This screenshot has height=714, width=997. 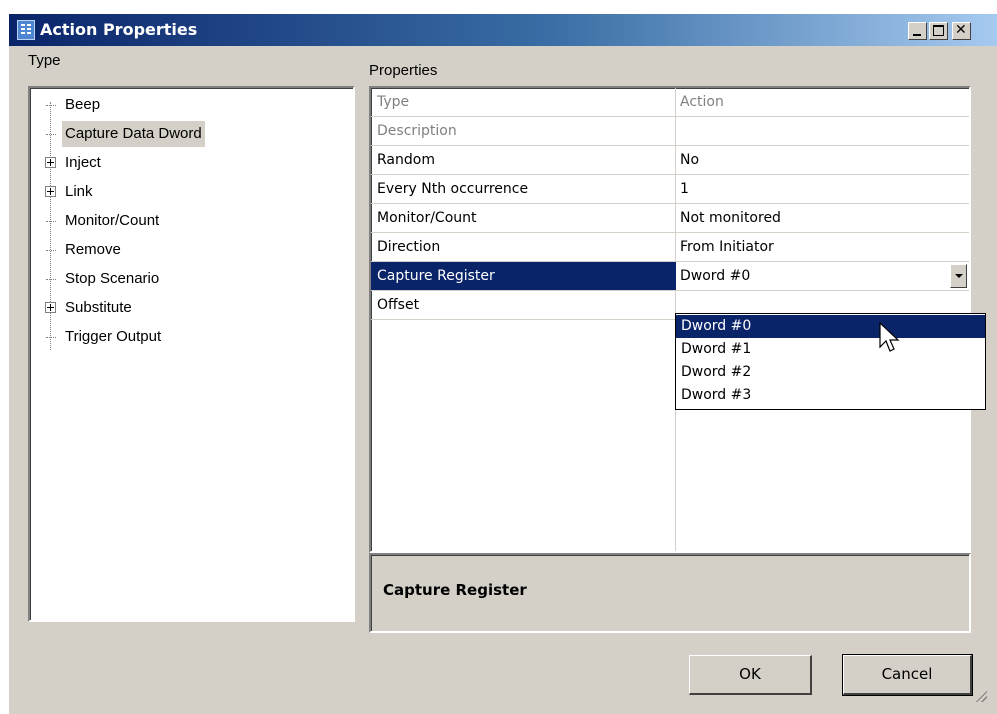 What do you see at coordinates (455, 590) in the screenshot?
I see `description-title: Capture Register` at bounding box center [455, 590].